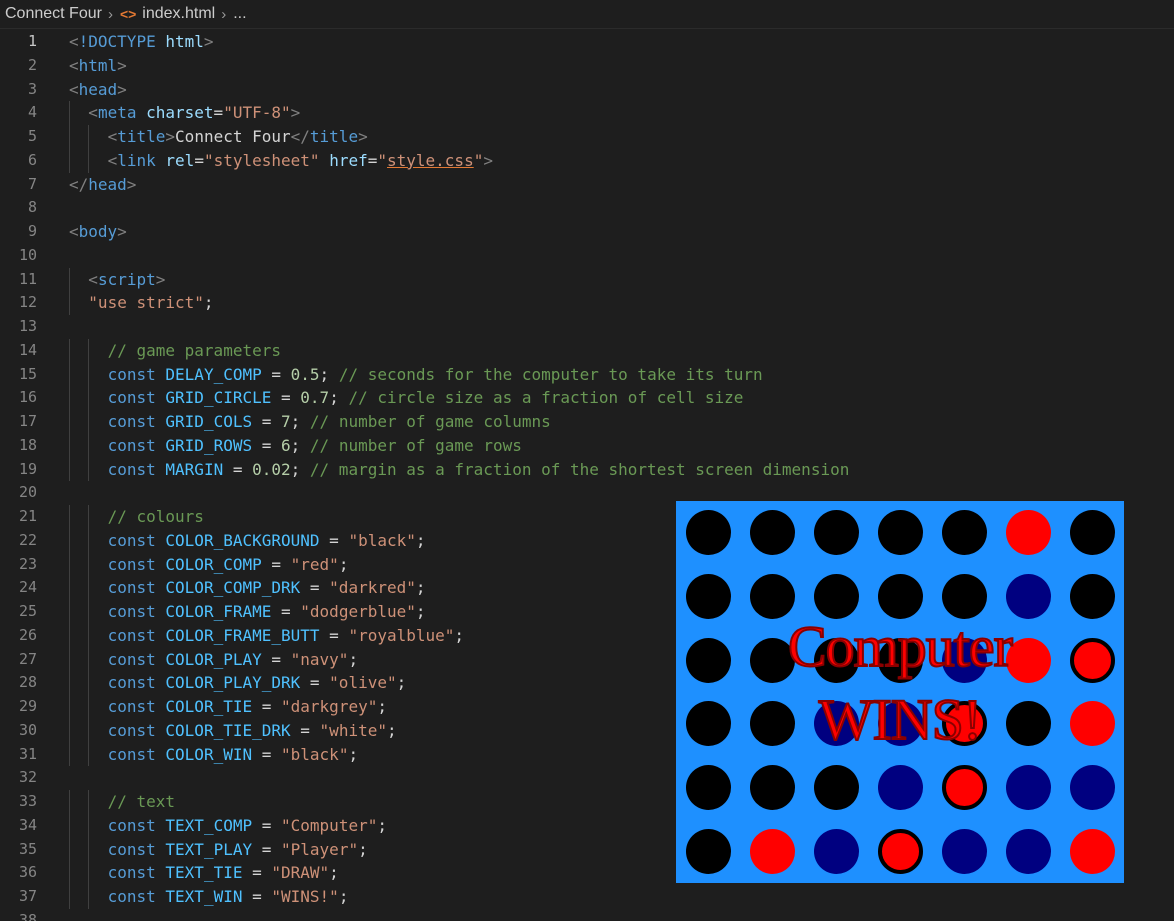 The image size is (1174, 921). I want to click on line-number: 18, so click(27, 444).